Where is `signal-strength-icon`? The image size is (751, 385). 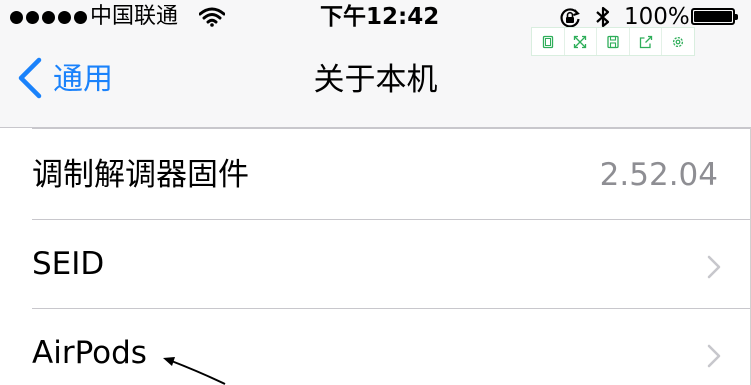 signal-strength-icon is located at coordinates (48, 17).